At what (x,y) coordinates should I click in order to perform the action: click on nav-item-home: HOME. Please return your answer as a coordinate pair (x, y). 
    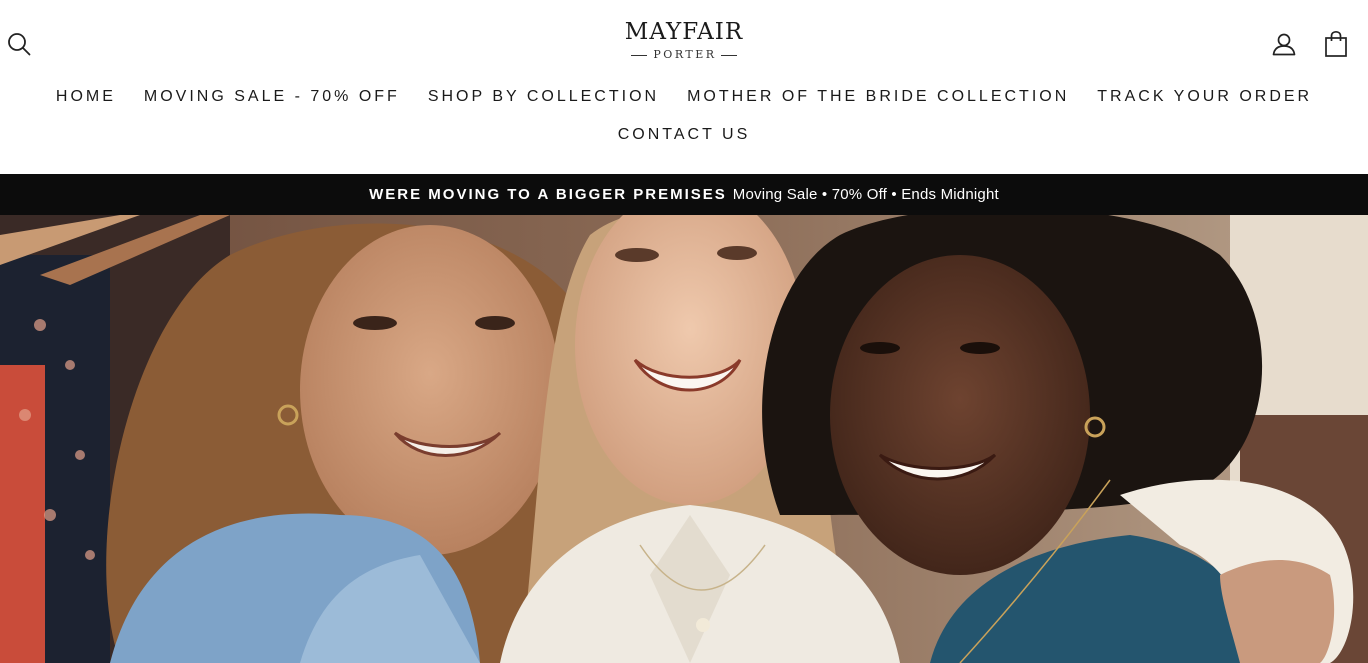
    Looking at the image, I should click on (86, 97).